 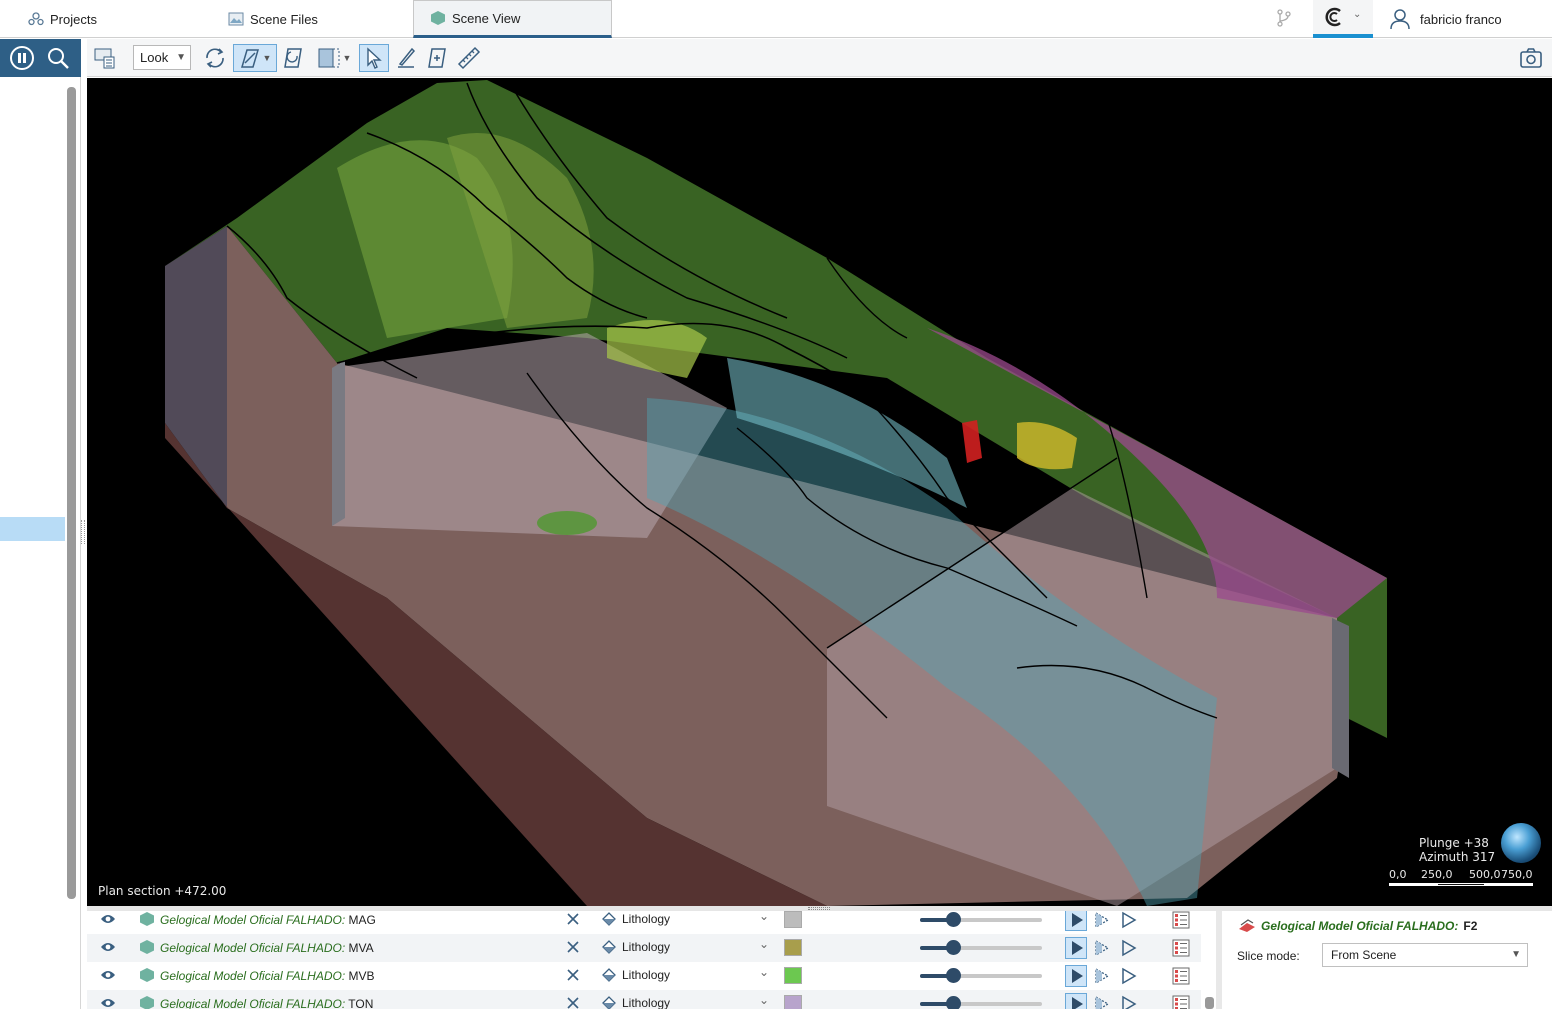 I want to click on ruler-icon, so click(x=469, y=58).